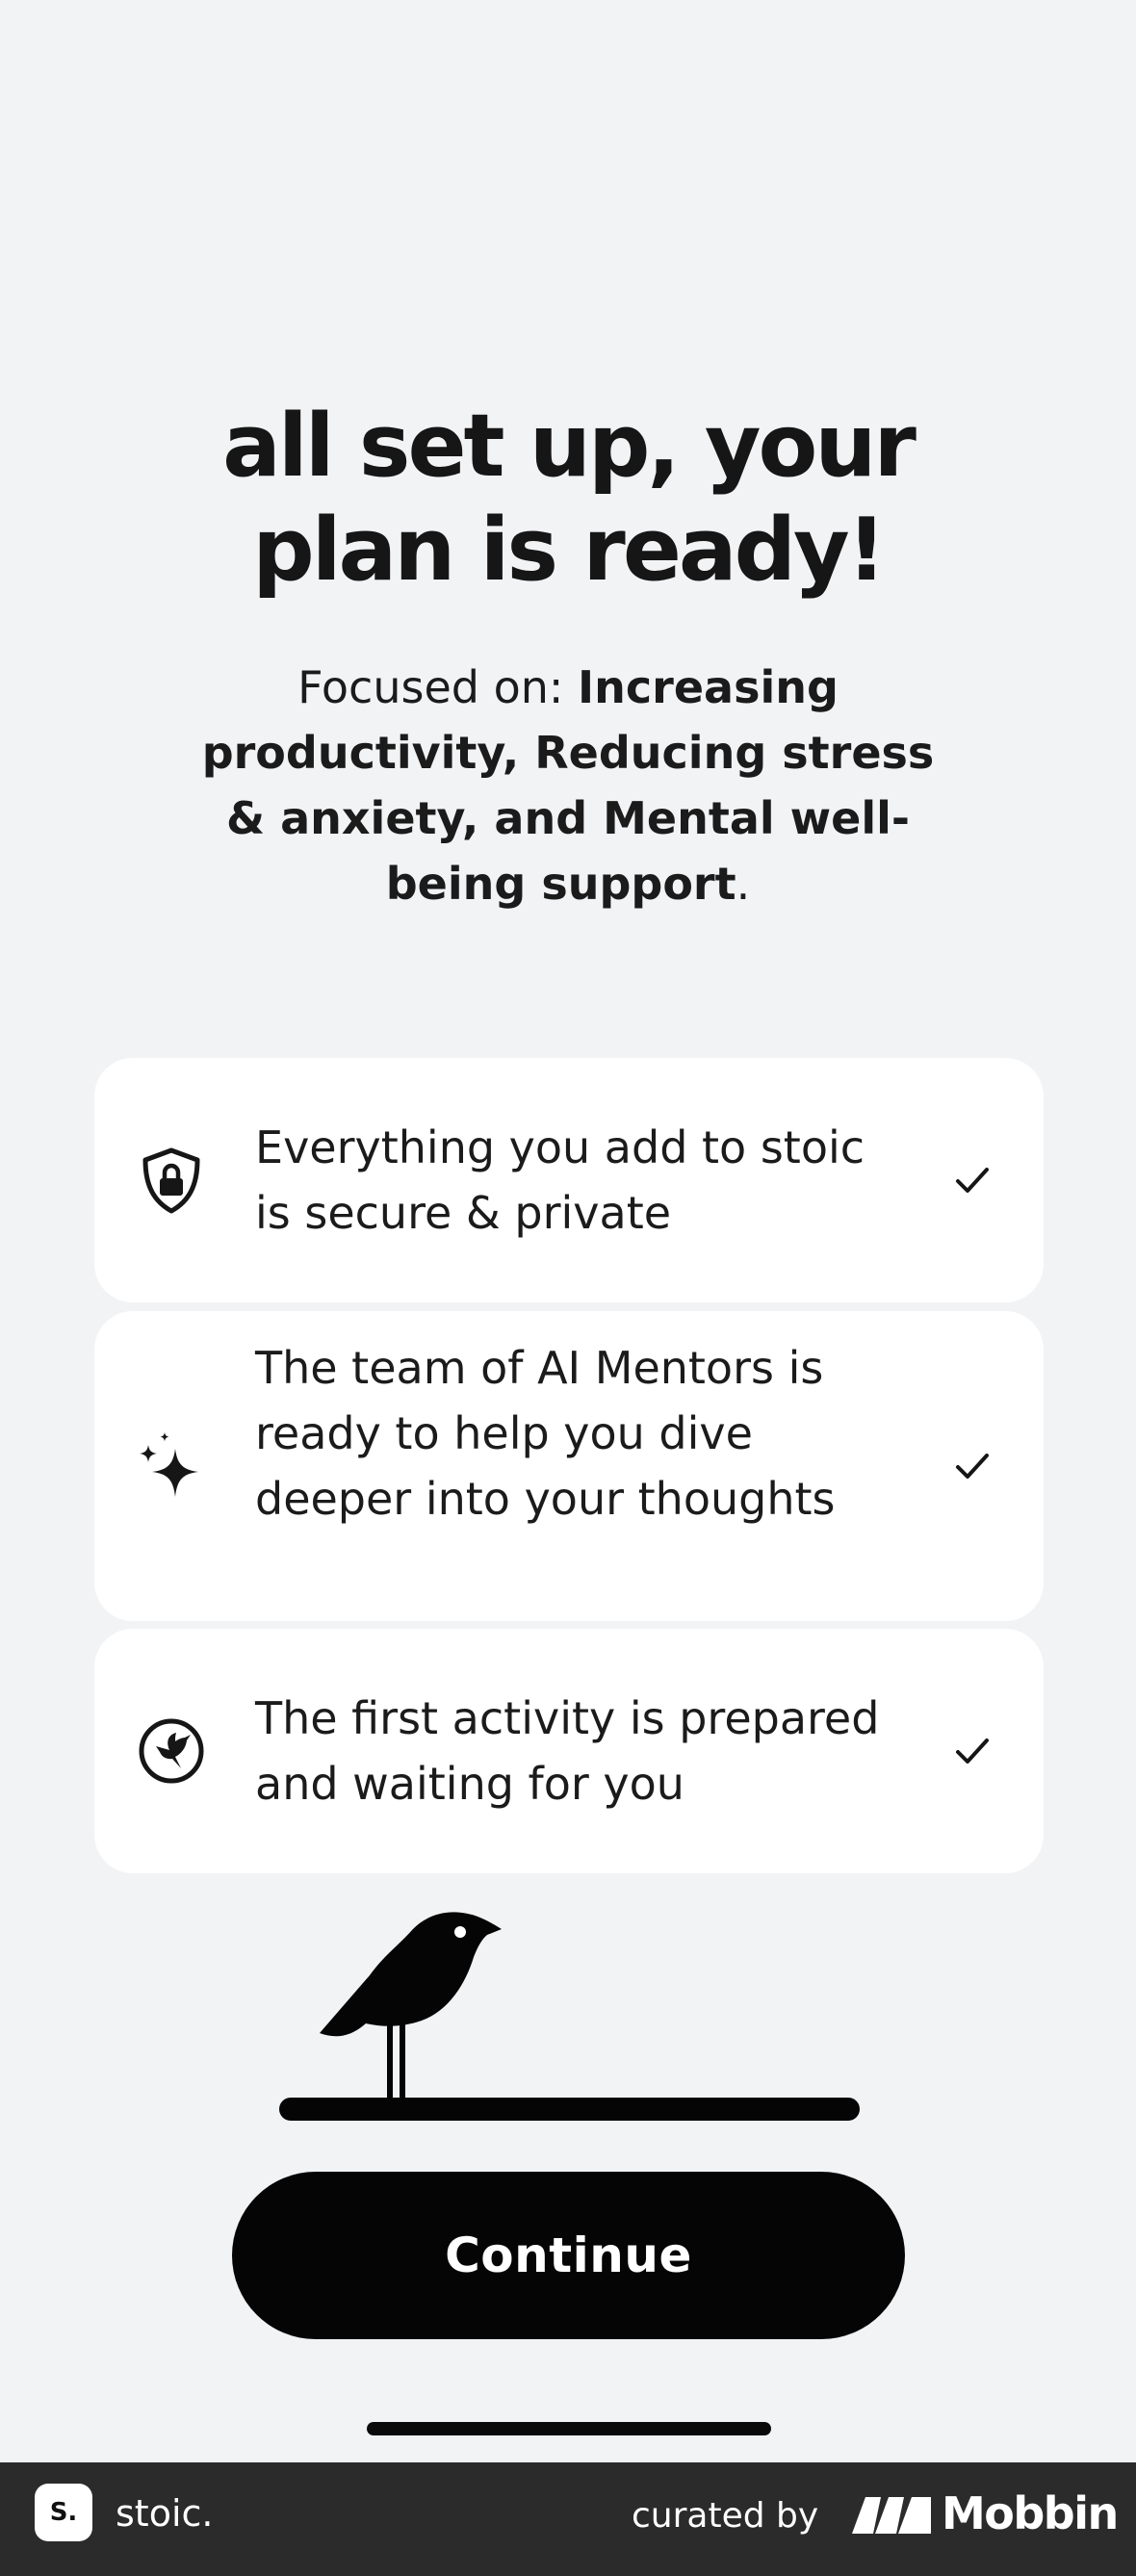  I want to click on continue-button: Continue, so click(568, 2255).